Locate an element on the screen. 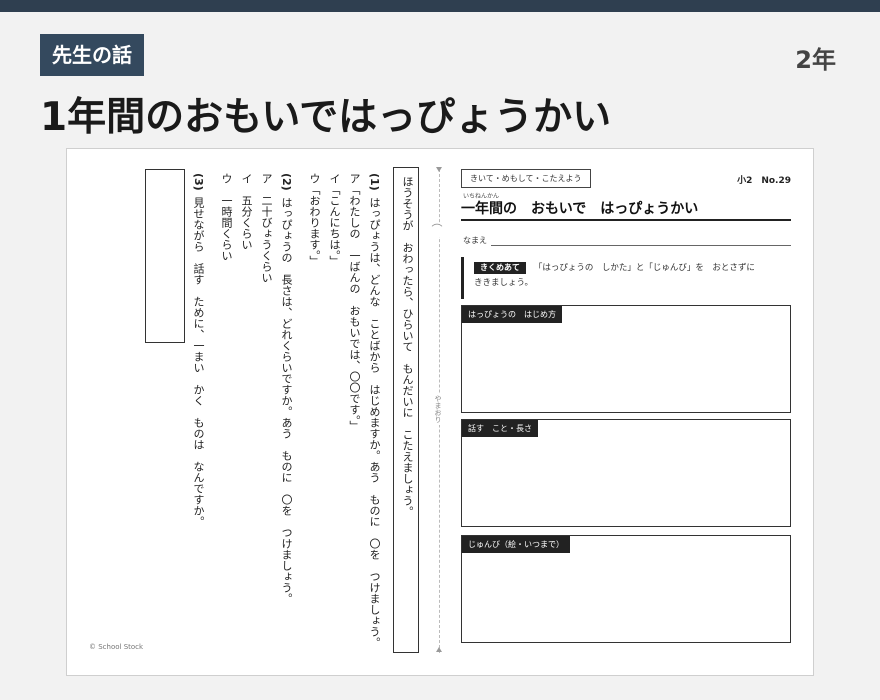 Image resolution: width=880 pixels, height=700 pixels. q2-option-a: ア 二十びょうくらい is located at coordinates (266, 228).